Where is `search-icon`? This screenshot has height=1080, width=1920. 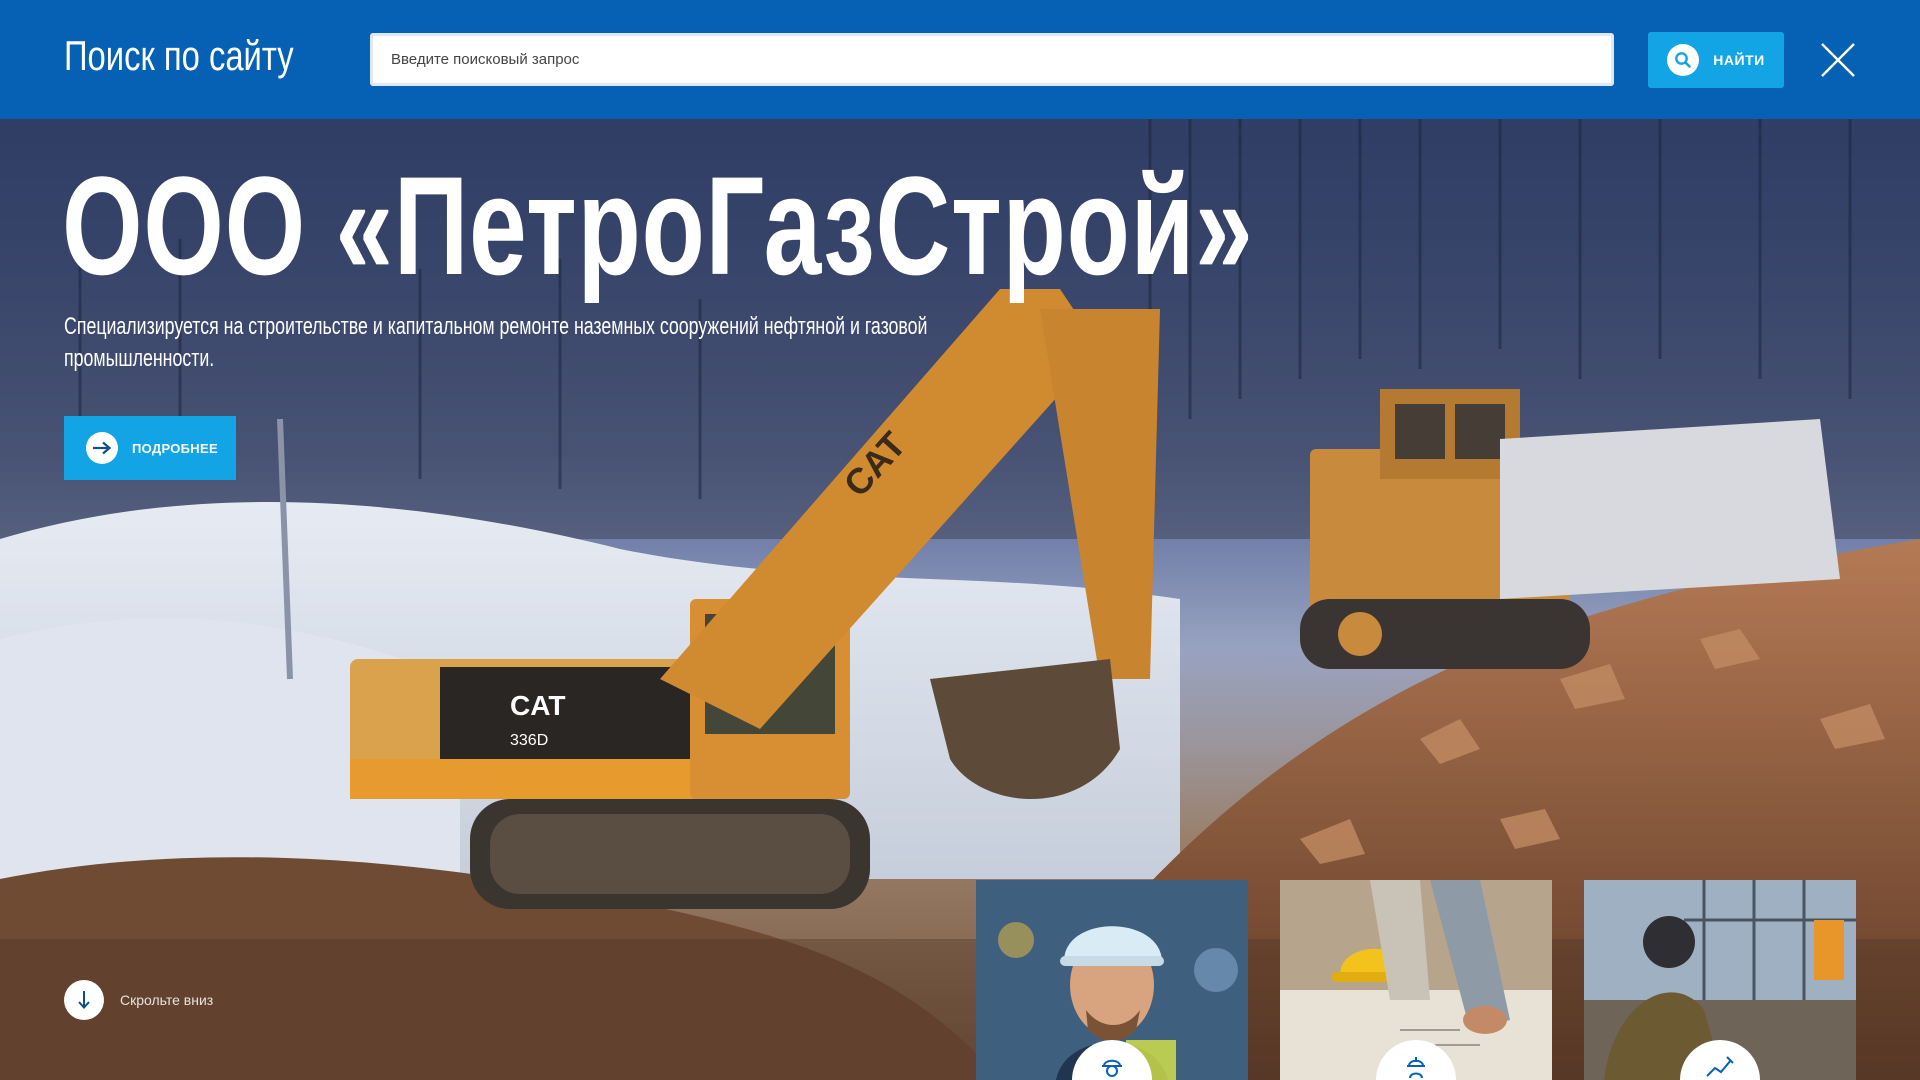
search-icon is located at coordinates (1683, 60).